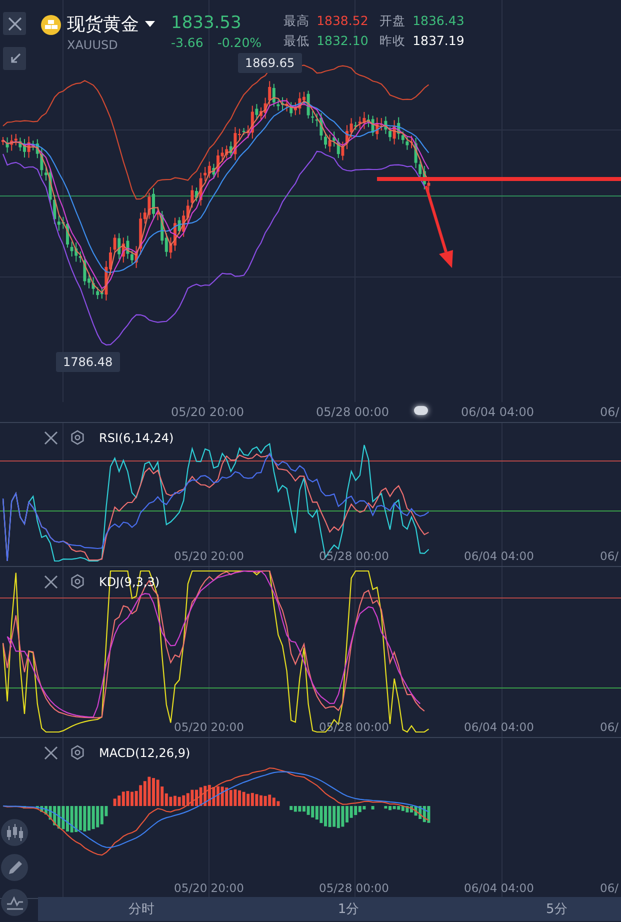  Describe the element at coordinates (111, 24) in the screenshot. I see `instrument-dropdown: 现货黄金` at that location.